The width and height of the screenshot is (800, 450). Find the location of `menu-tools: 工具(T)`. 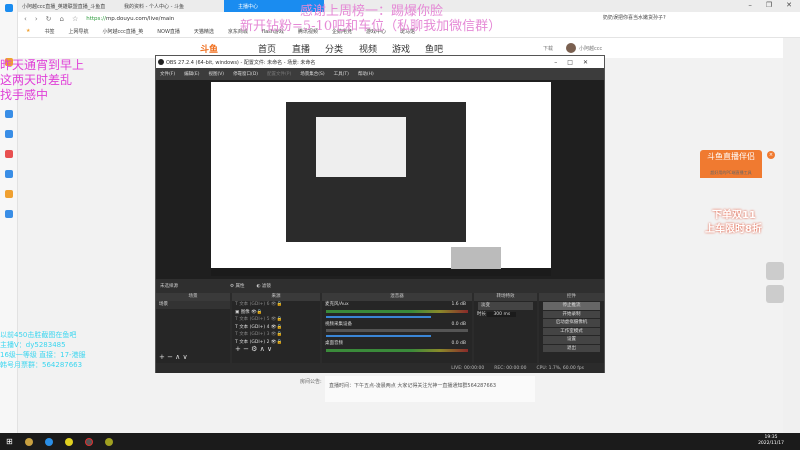

menu-tools: 工具(T) is located at coordinates (341, 74).